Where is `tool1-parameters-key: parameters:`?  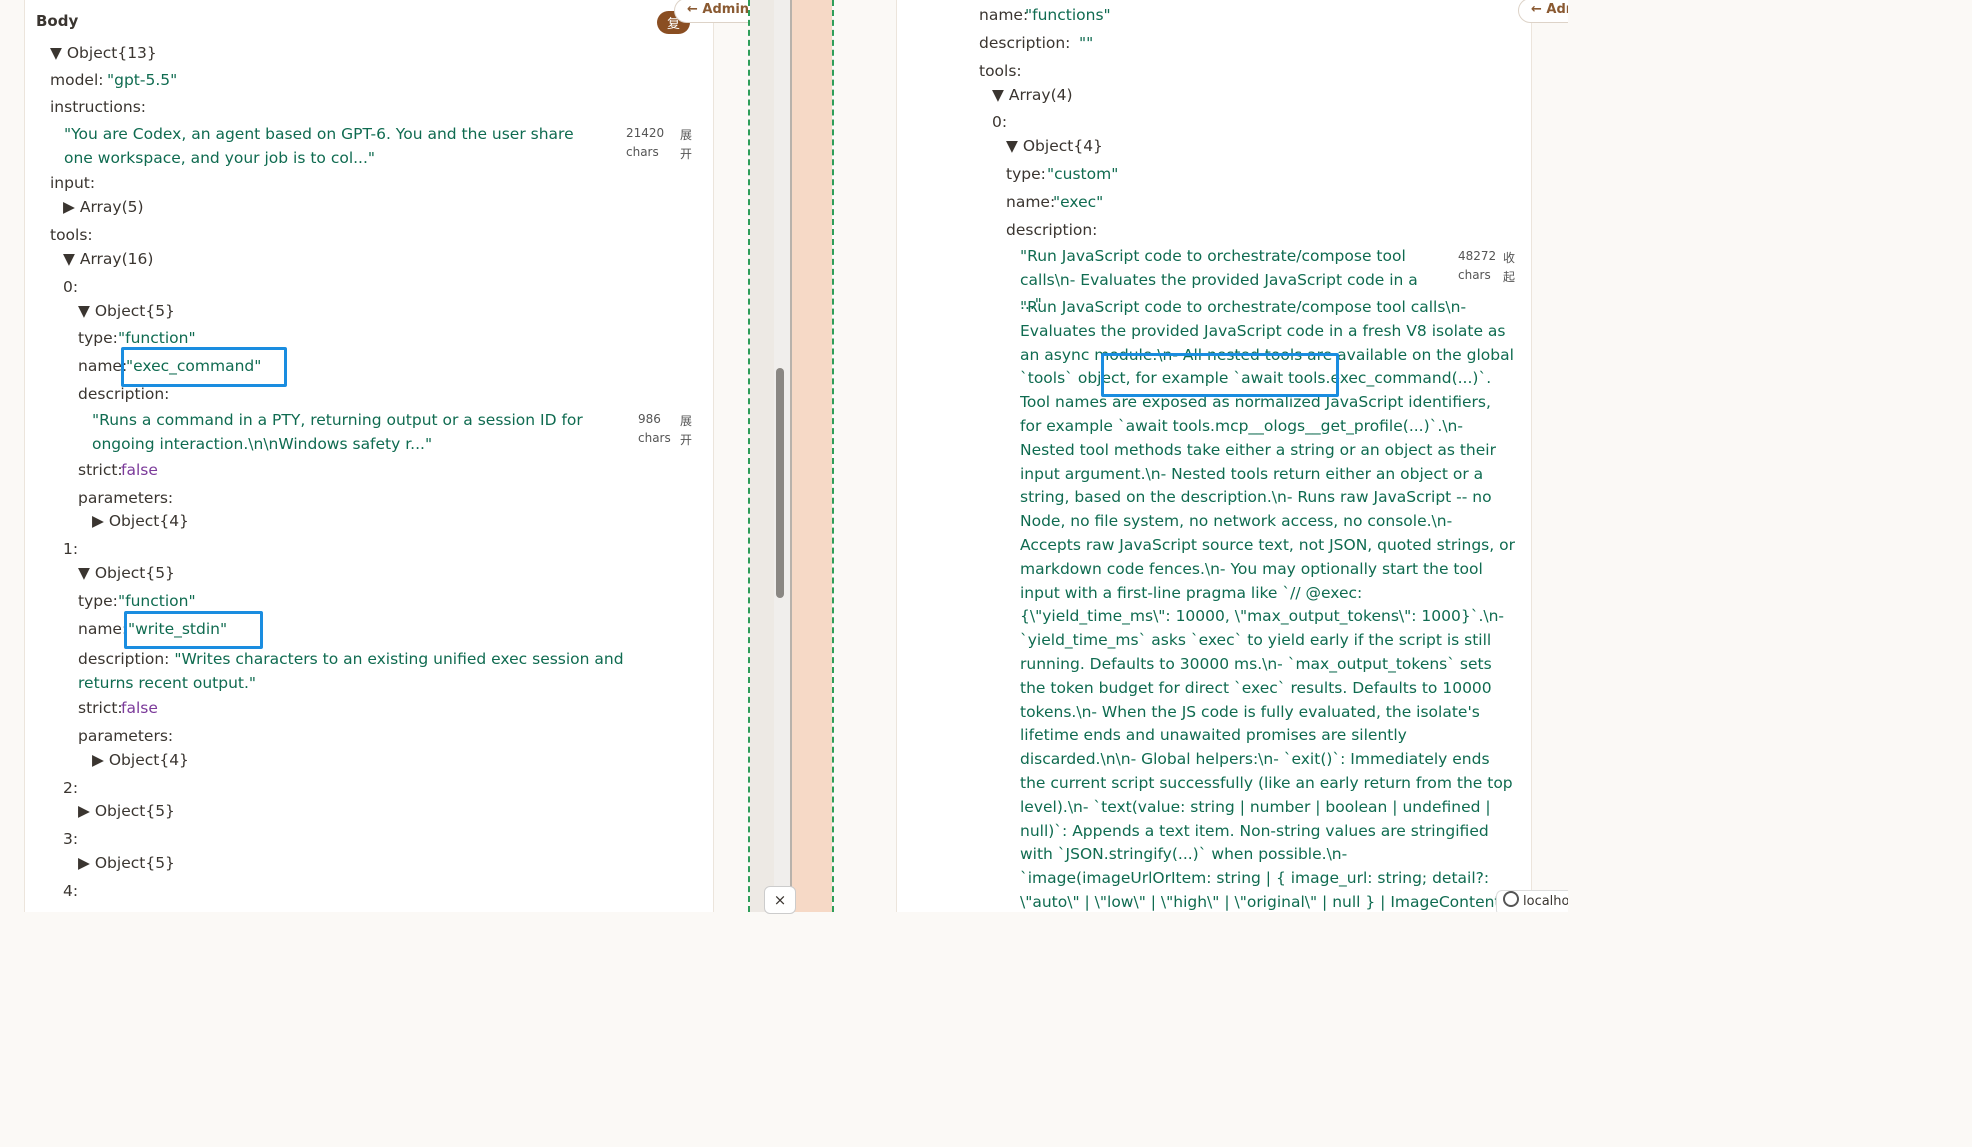 tool1-parameters-key: parameters: is located at coordinates (126, 736).